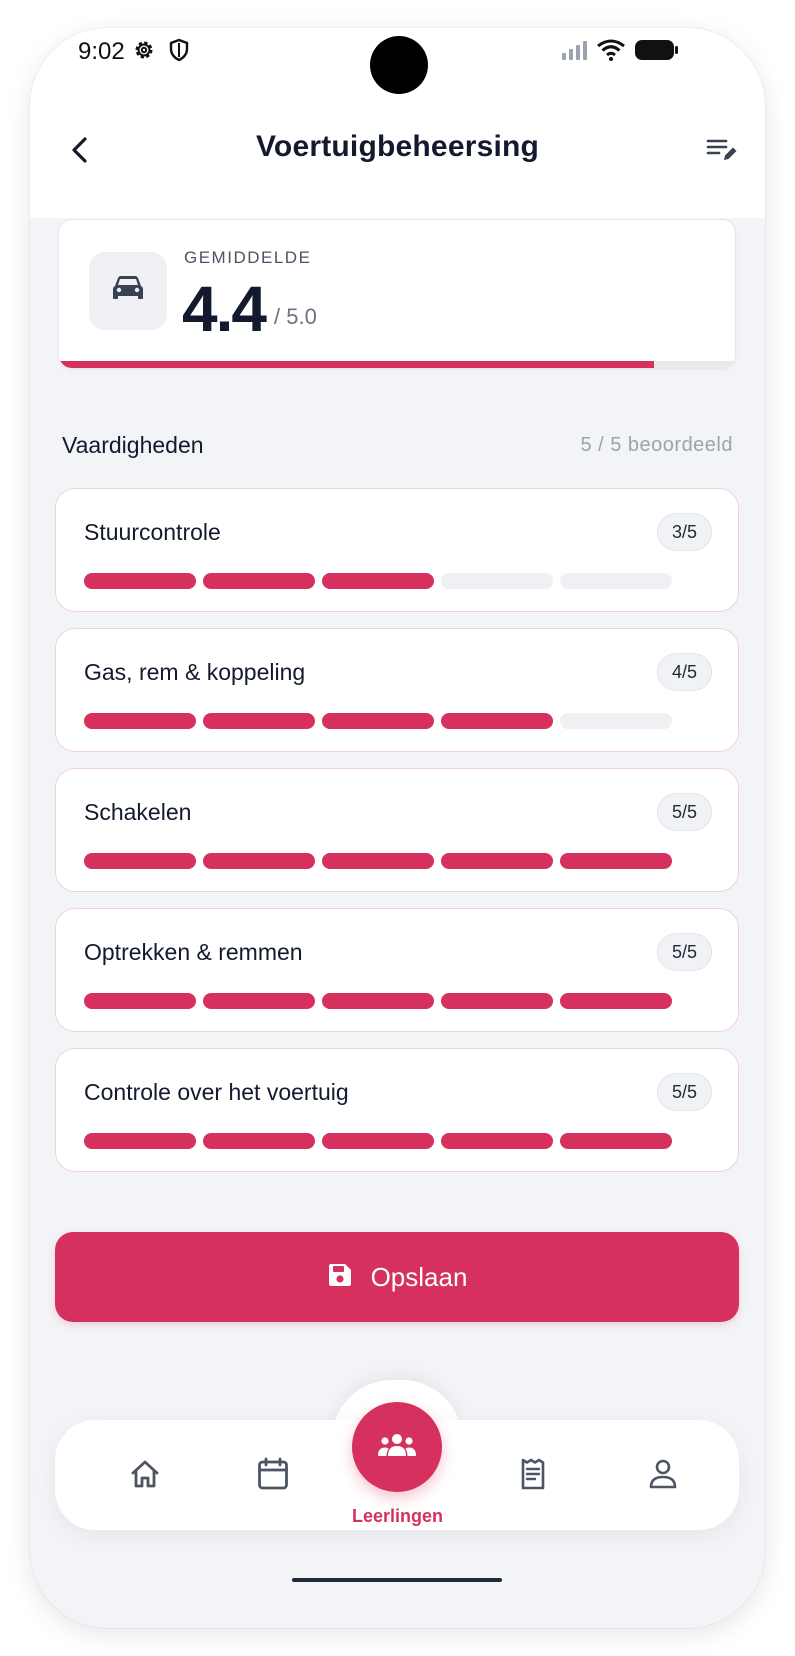 The height and width of the screenshot is (1656, 795). What do you see at coordinates (295, 316) in the screenshot?
I see `average-max: / 5.0` at bounding box center [295, 316].